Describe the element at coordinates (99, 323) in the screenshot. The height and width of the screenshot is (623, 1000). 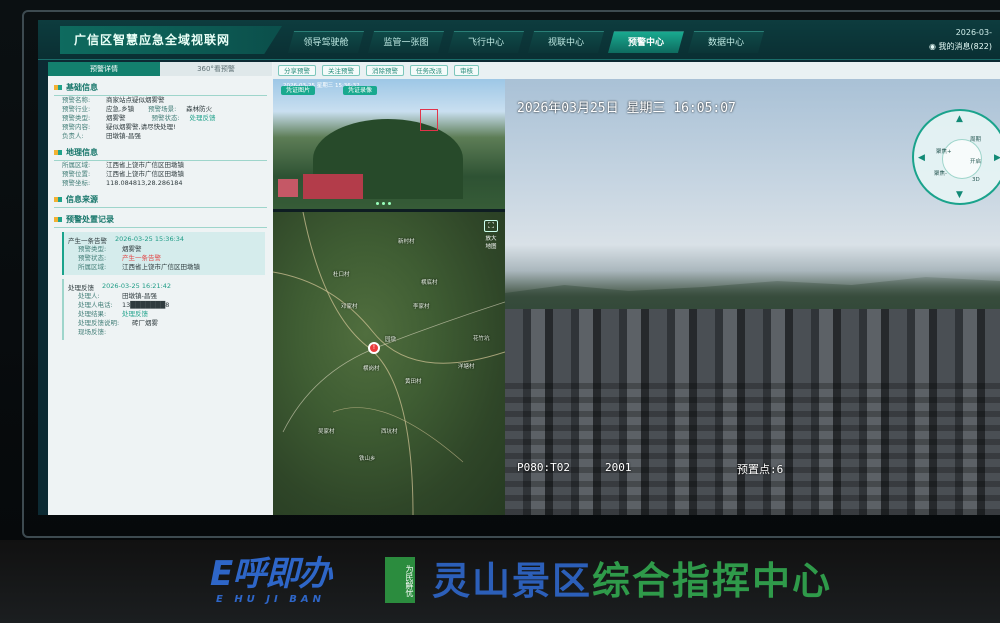
I see `label: 处理反馈说明:` at that location.